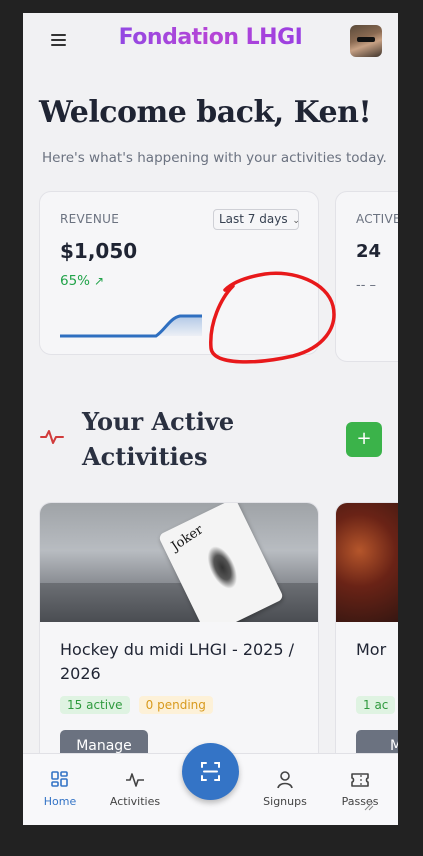  Describe the element at coordinates (222, 567) in the screenshot. I see `joker-figure` at that location.